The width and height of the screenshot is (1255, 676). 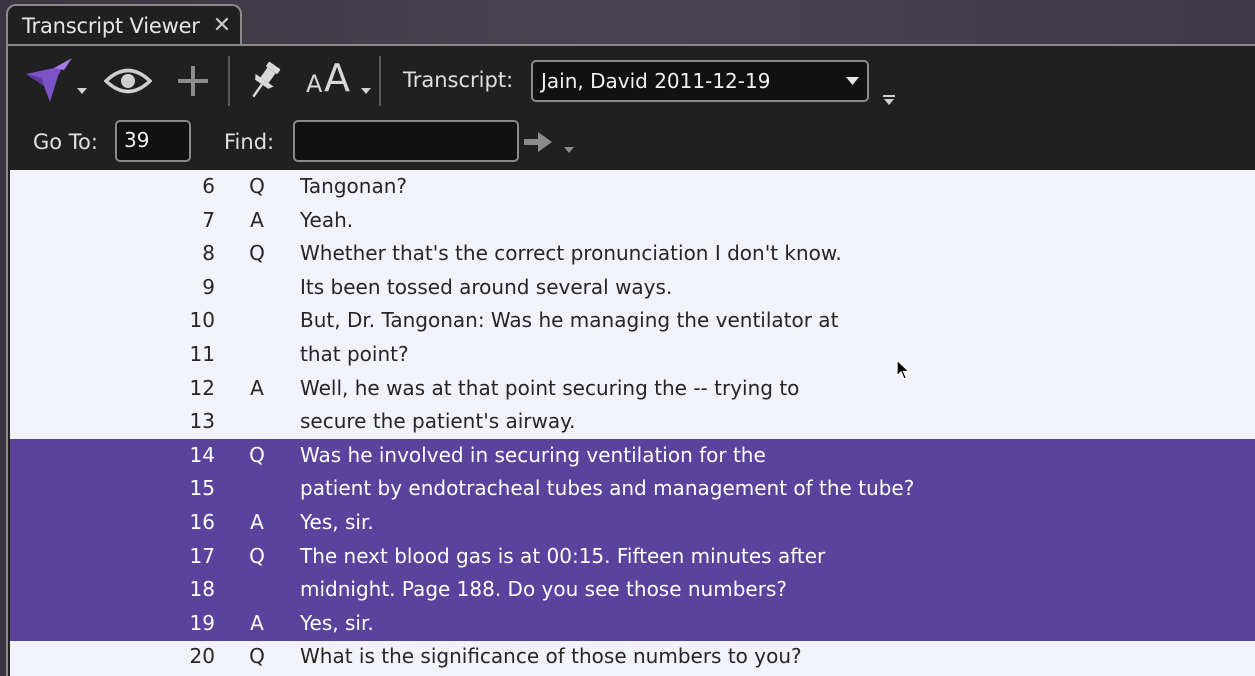 What do you see at coordinates (632, 187) in the screenshot?
I see `transcript-line: 6 Q Tangonan?` at bounding box center [632, 187].